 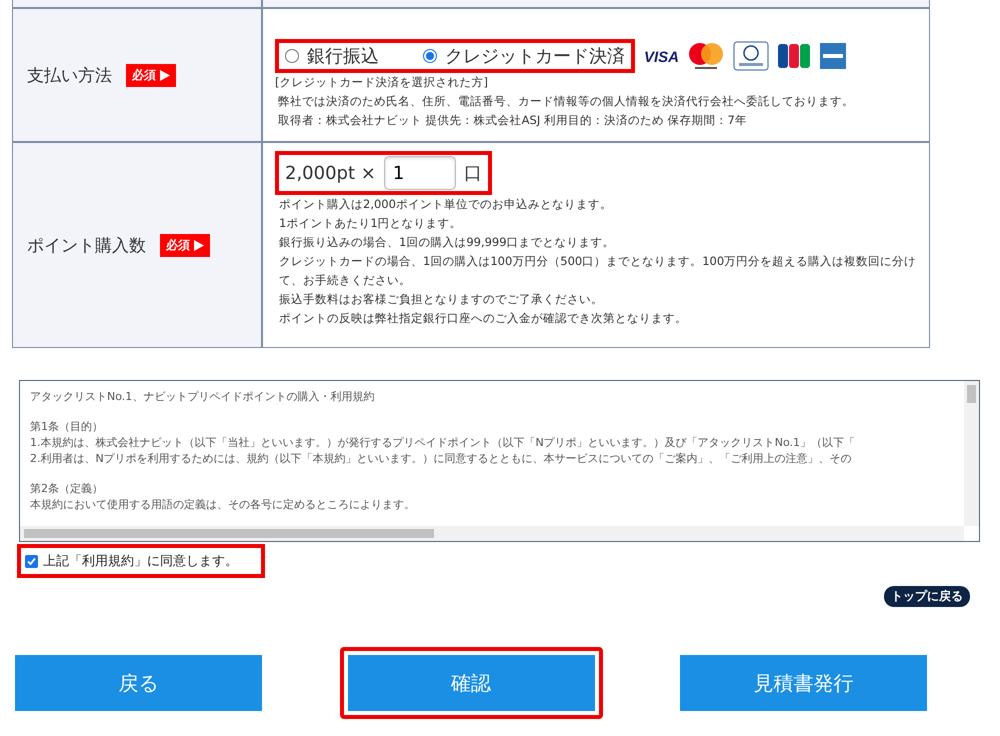 What do you see at coordinates (794, 56) in the screenshot?
I see `jcb-logo` at bounding box center [794, 56].